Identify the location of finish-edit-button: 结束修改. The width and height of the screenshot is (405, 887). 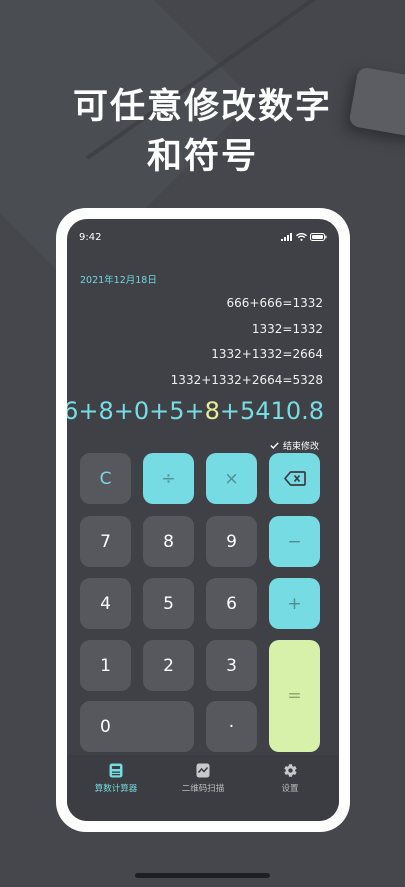
(294, 445).